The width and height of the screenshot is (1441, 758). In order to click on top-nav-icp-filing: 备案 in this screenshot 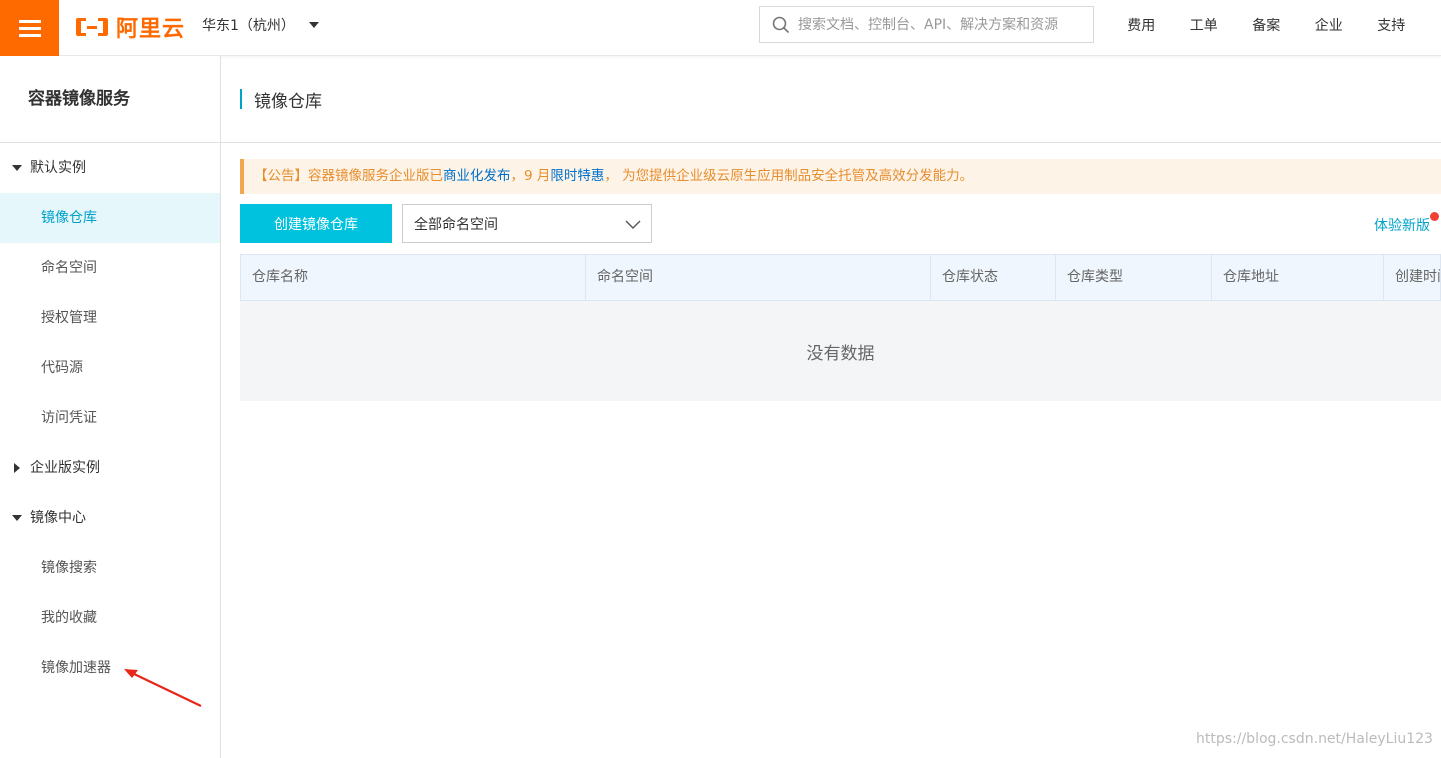, I will do `click(1266, 25)`.